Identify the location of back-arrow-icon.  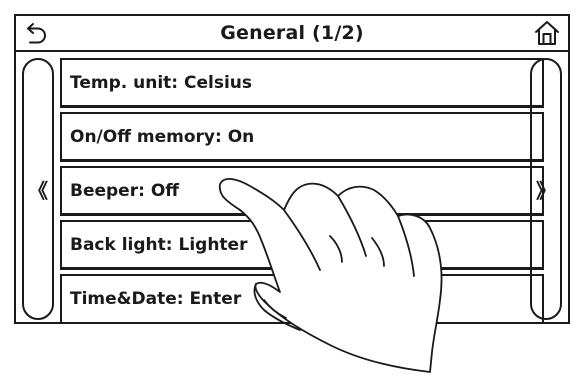
(36, 33).